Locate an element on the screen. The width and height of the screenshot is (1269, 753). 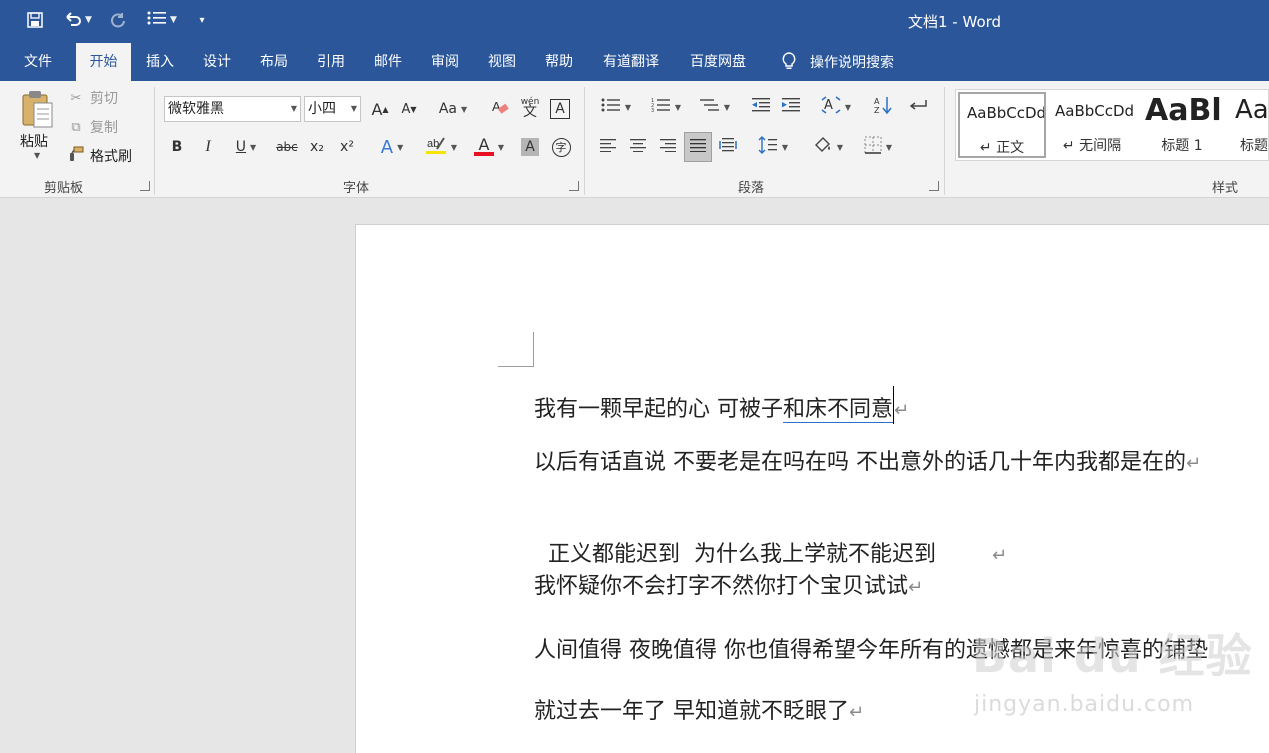
align-left-icon is located at coordinates (608, 147).